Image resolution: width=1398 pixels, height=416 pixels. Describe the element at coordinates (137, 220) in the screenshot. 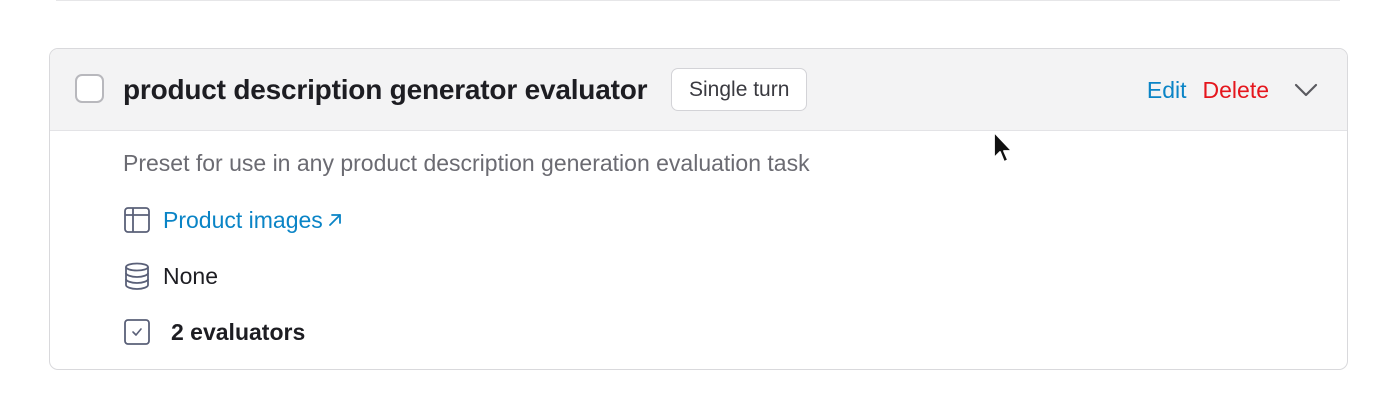

I see `table-icon` at that location.